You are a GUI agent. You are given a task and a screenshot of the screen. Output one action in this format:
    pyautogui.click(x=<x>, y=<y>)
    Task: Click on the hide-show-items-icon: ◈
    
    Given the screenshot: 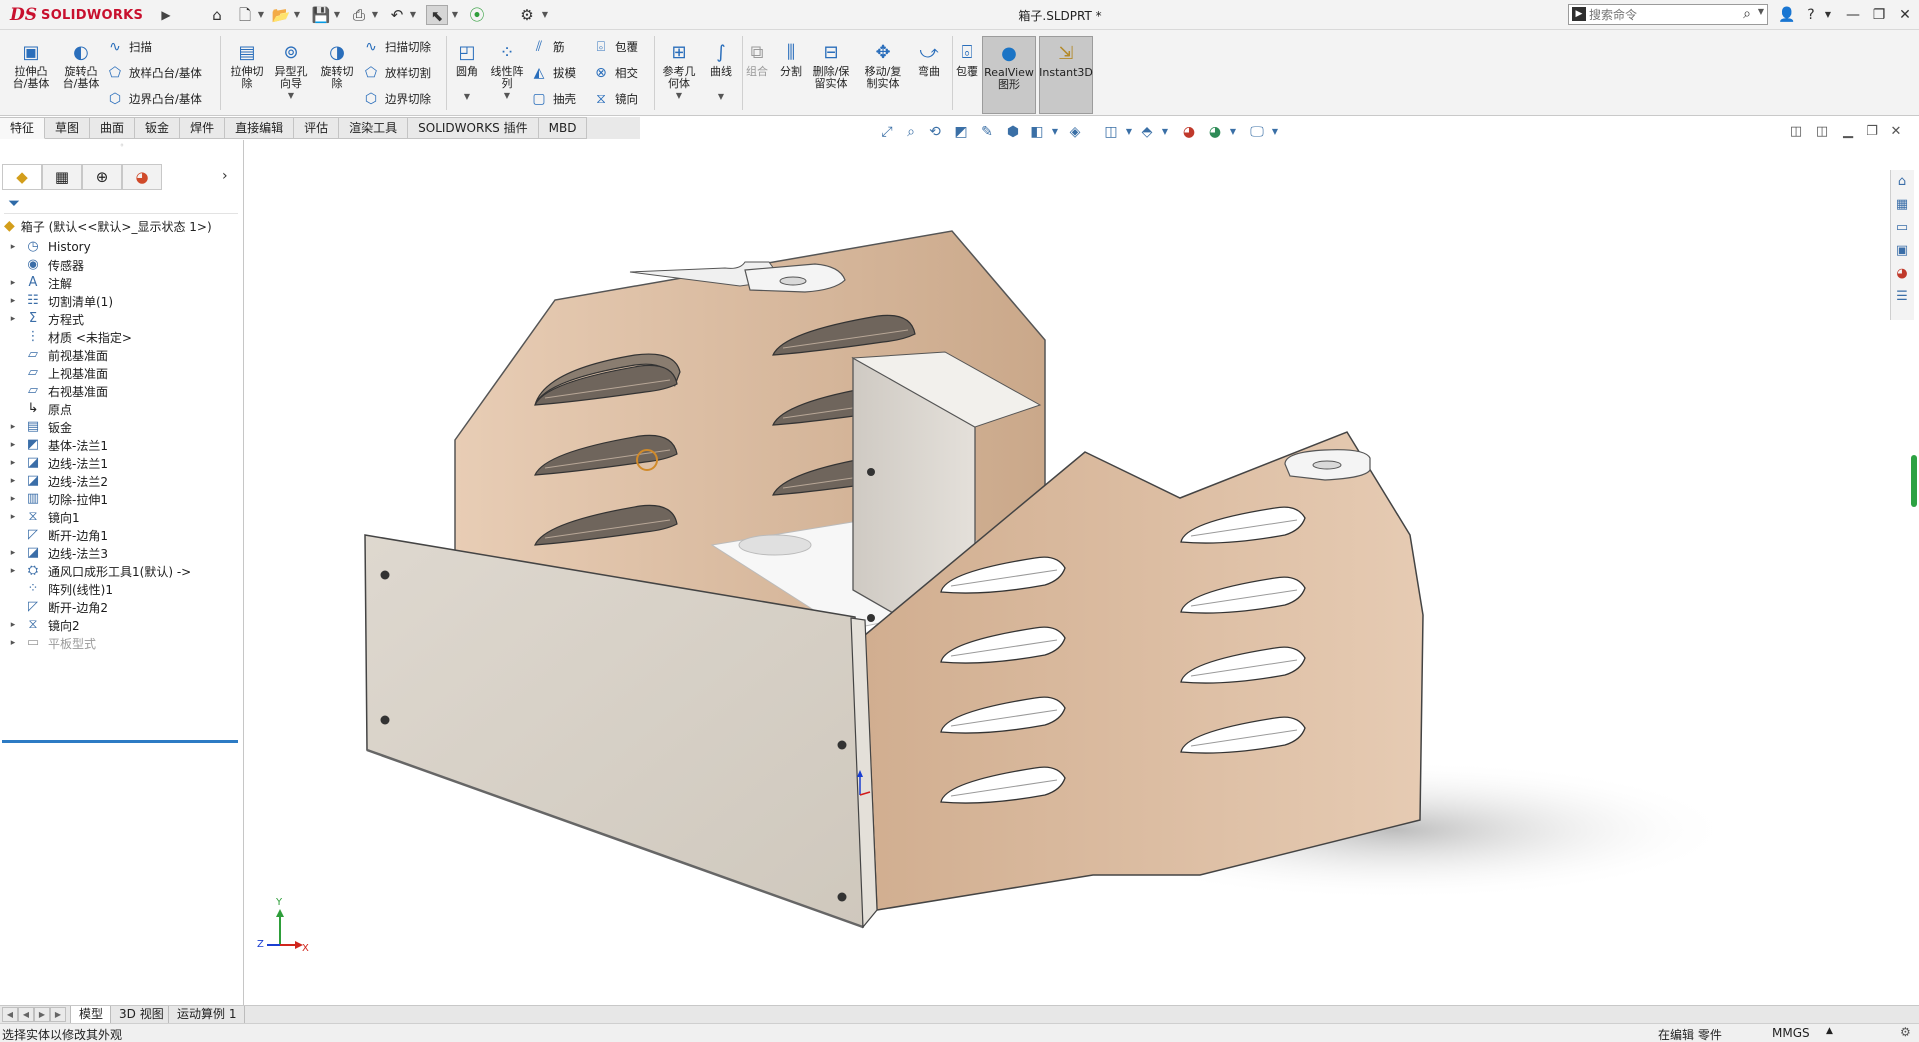 What is the action you would take?
    pyautogui.click(x=1075, y=132)
    